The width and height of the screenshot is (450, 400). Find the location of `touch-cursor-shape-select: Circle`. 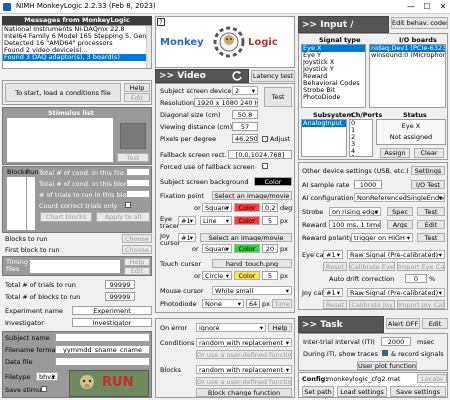

touch-cursor-shape-select: Circle is located at coordinates (217, 275).